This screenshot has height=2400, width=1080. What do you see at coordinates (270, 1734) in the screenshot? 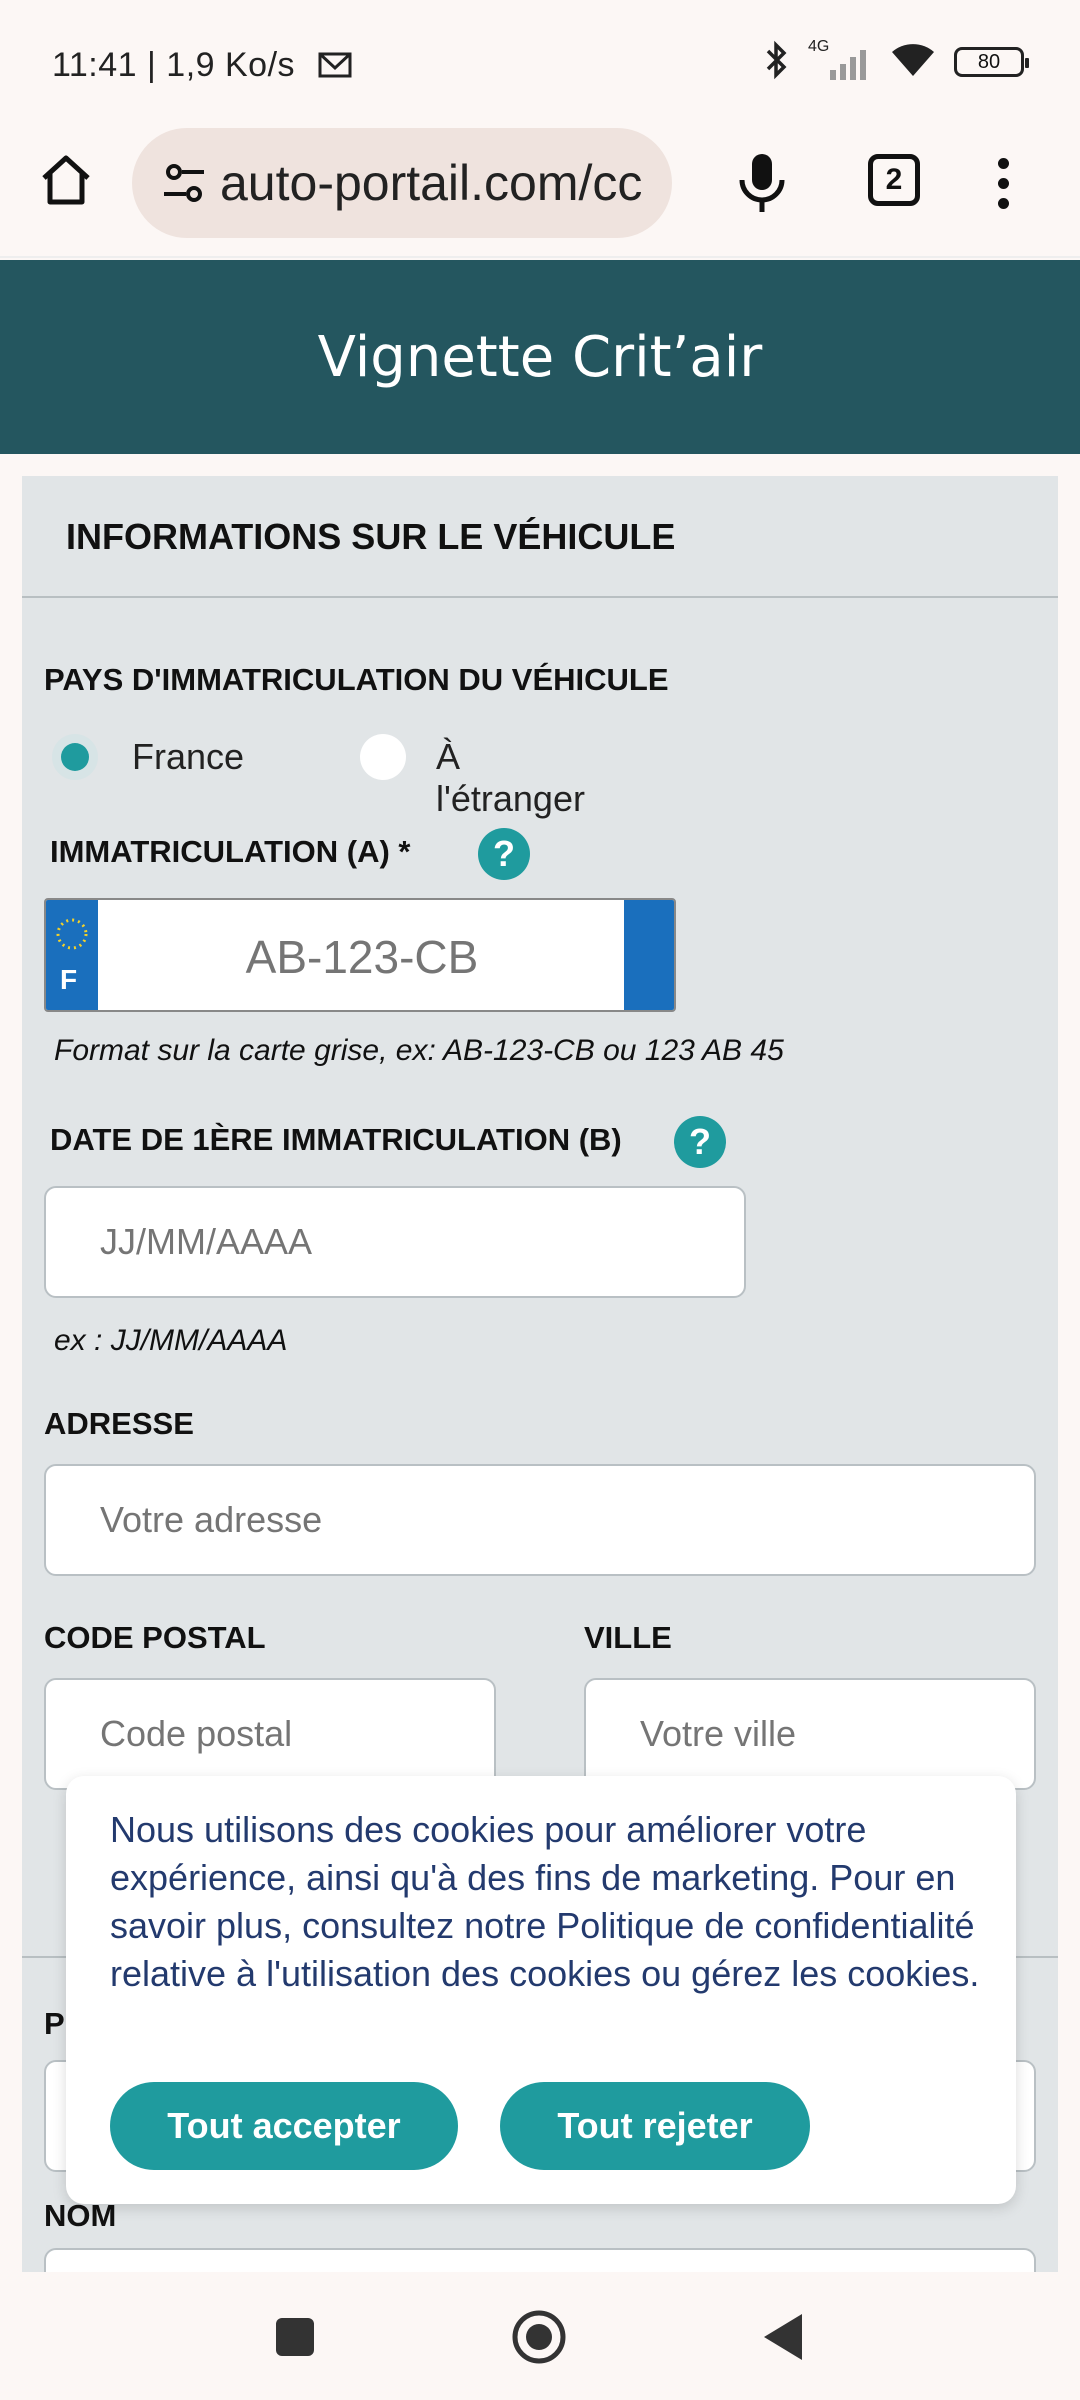
I see `postal-code-input` at bounding box center [270, 1734].